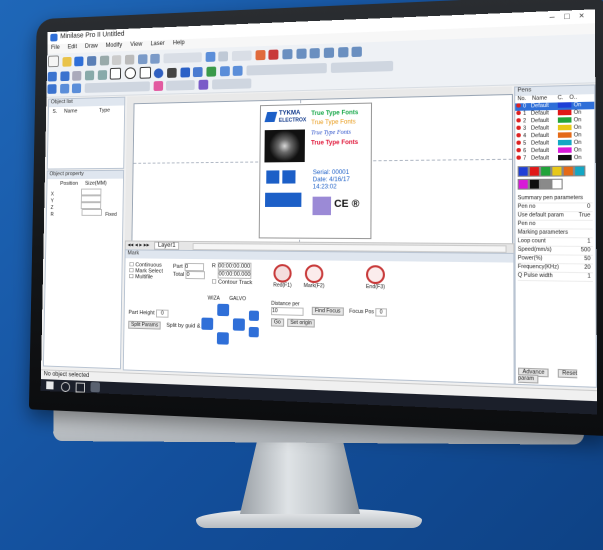 This screenshot has width=603, height=550. I want to click on pen-row: 7 Default On, so click(554, 159).